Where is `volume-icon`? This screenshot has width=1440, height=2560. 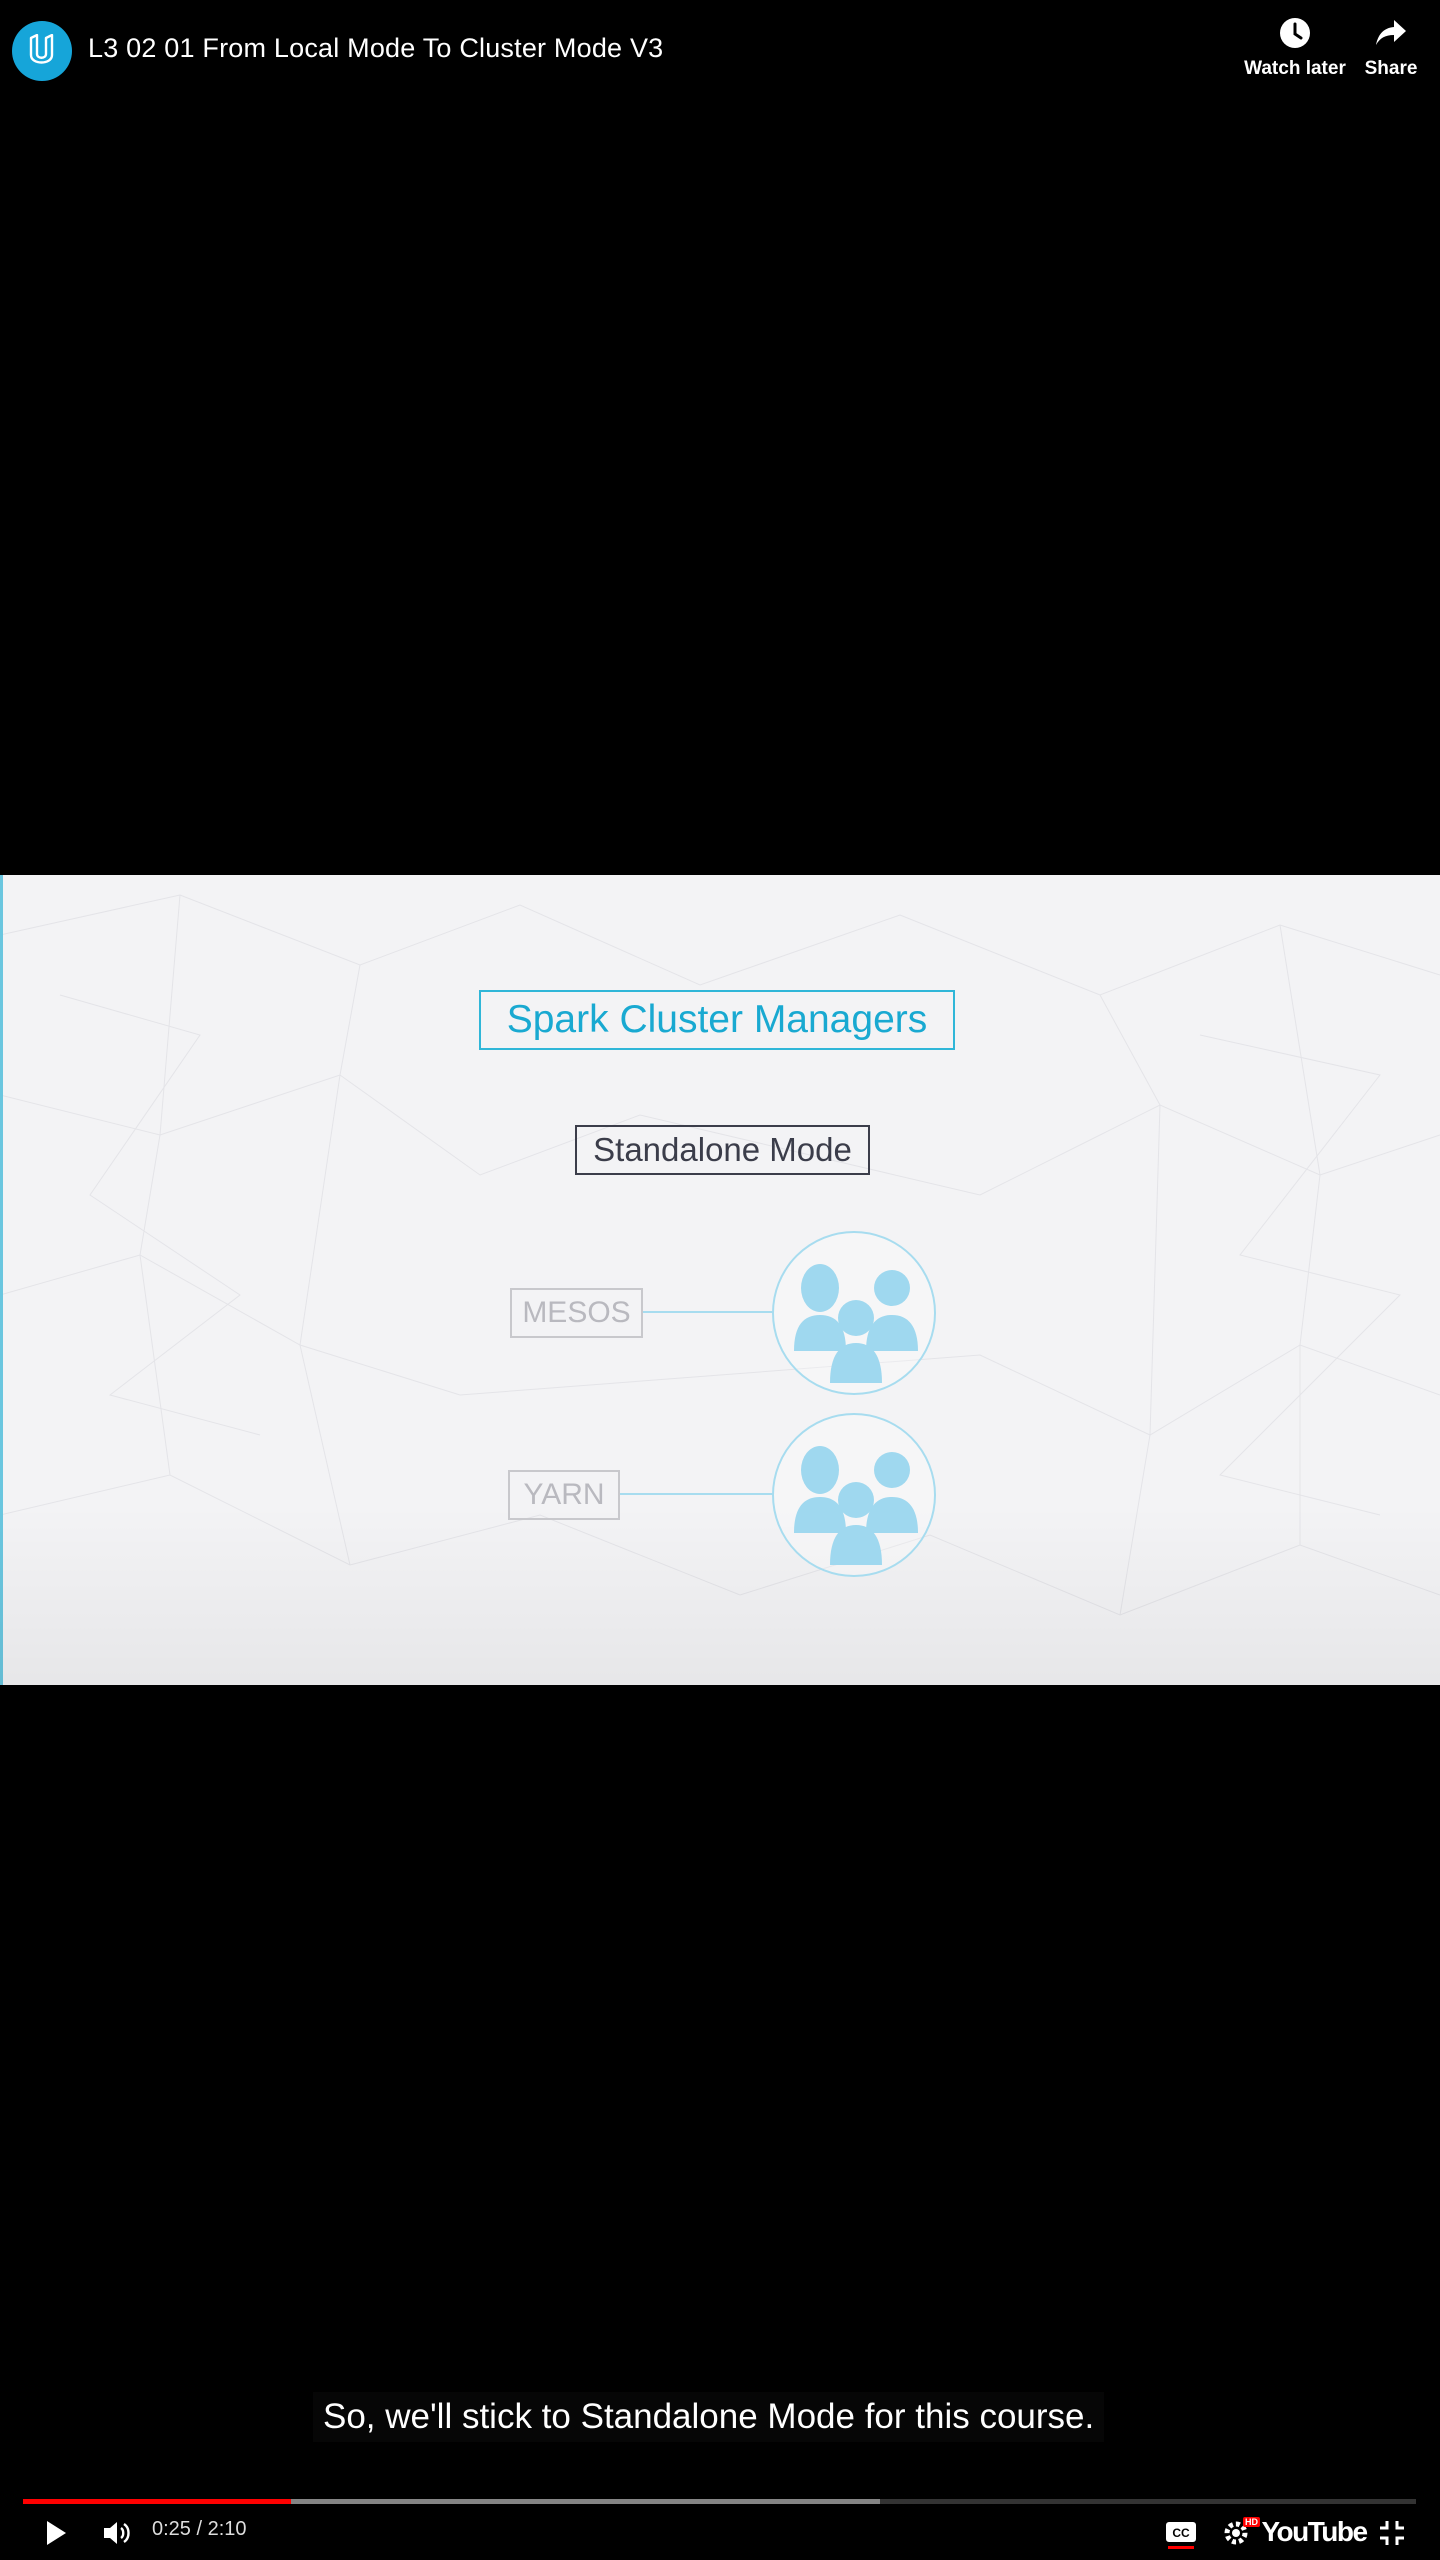 volume-icon is located at coordinates (117, 2533).